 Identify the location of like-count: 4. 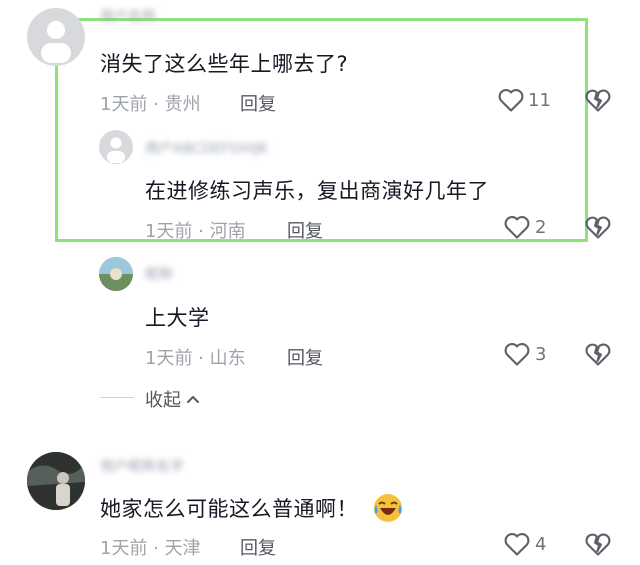
(541, 544).